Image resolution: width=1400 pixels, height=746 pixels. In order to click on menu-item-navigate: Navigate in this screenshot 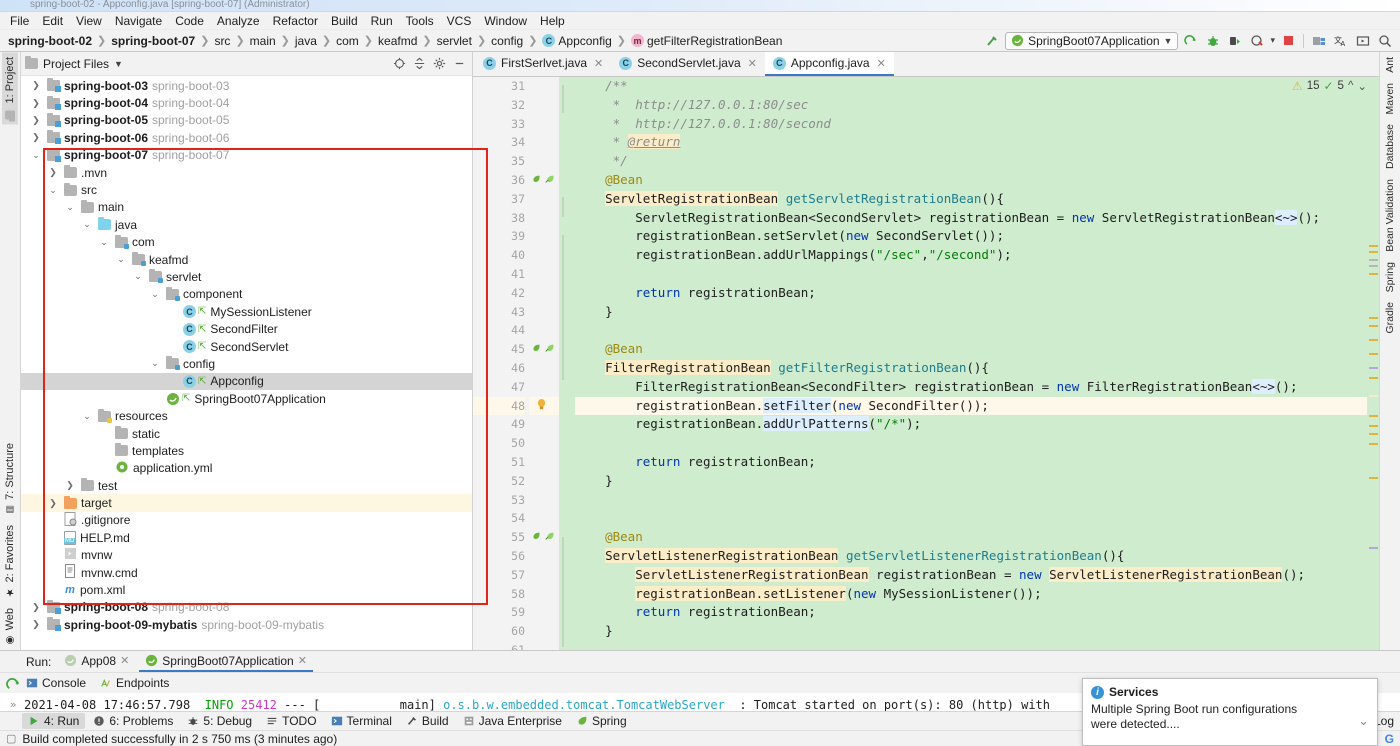, I will do `click(138, 21)`.